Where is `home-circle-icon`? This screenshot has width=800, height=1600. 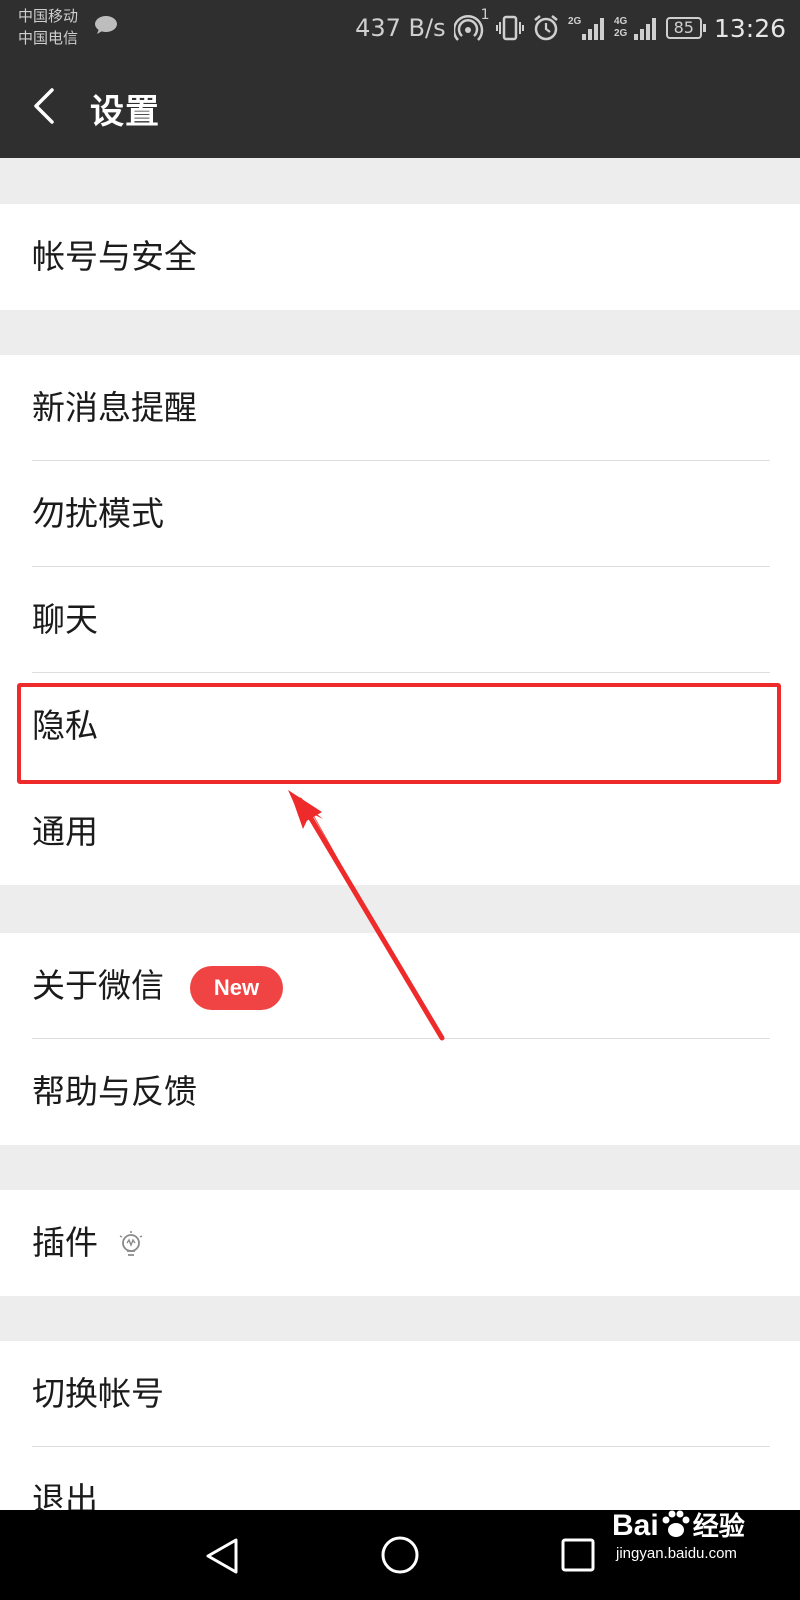
home-circle-icon is located at coordinates (400, 1555).